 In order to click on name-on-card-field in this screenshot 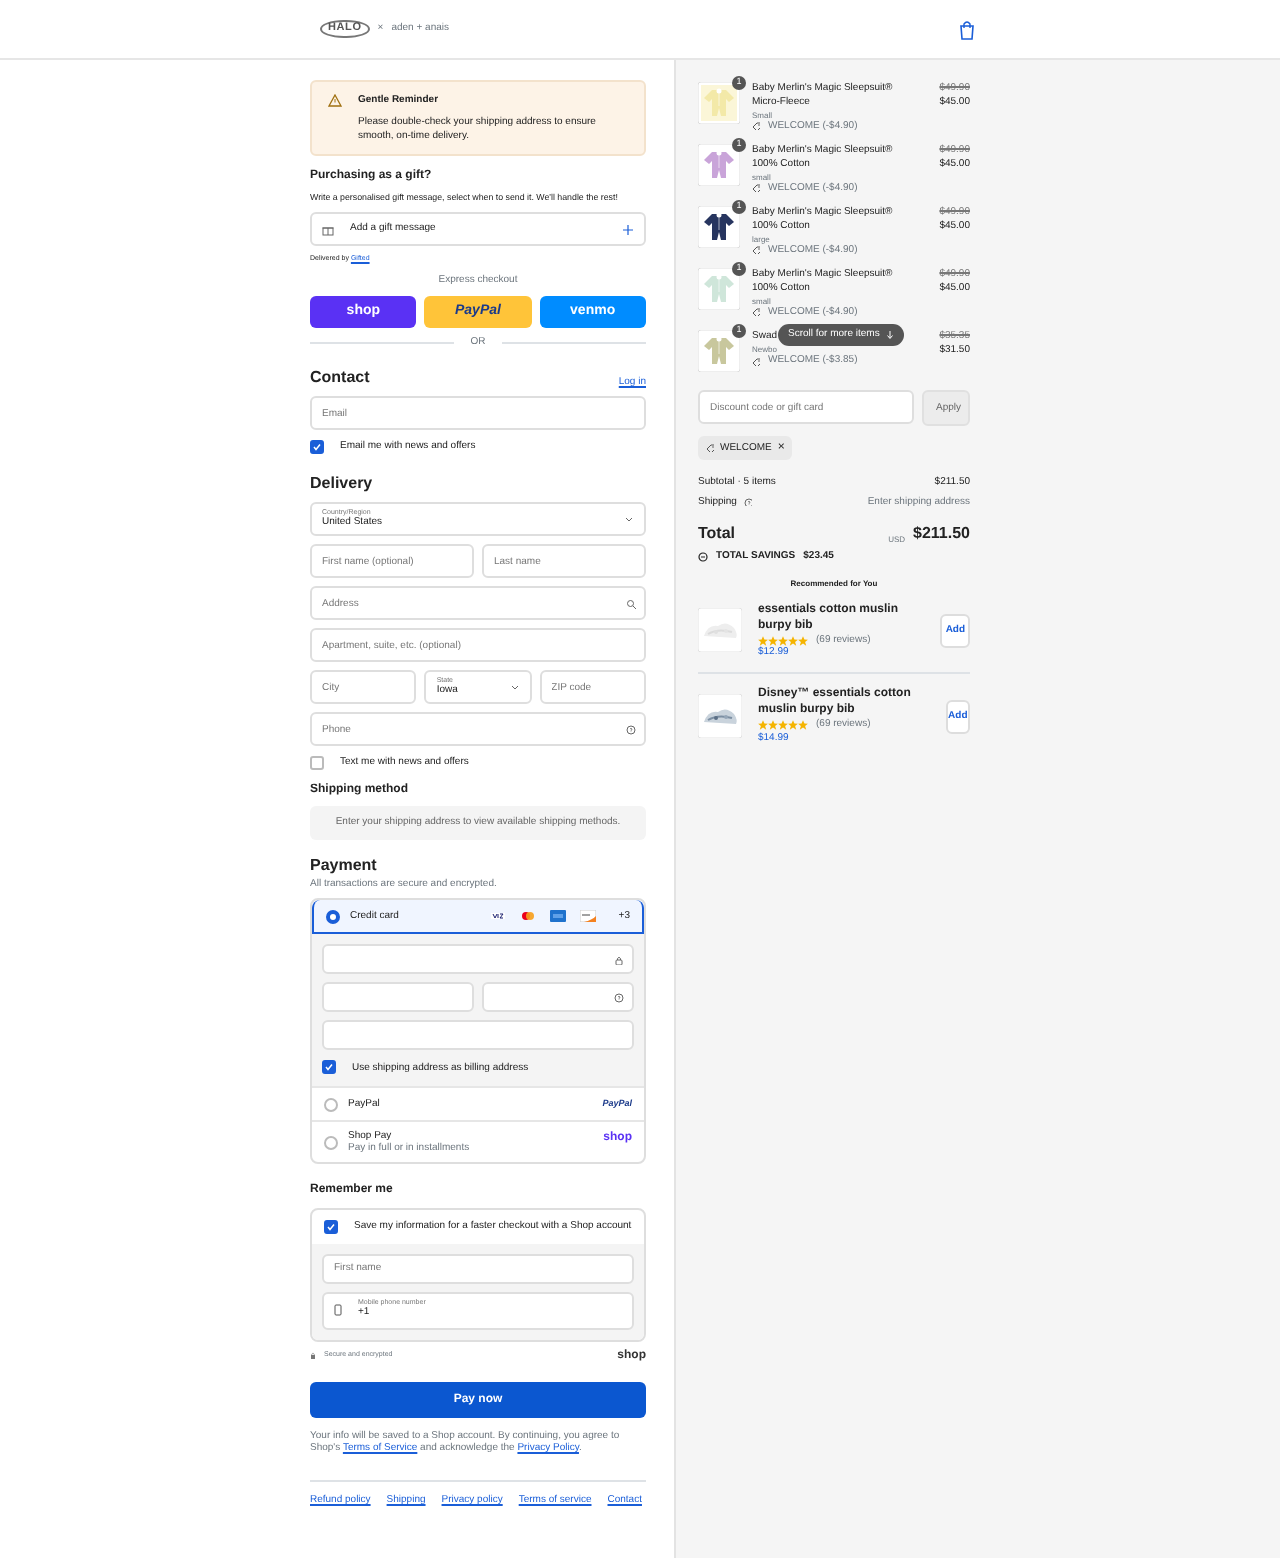, I will do `click(478, 1035)`.